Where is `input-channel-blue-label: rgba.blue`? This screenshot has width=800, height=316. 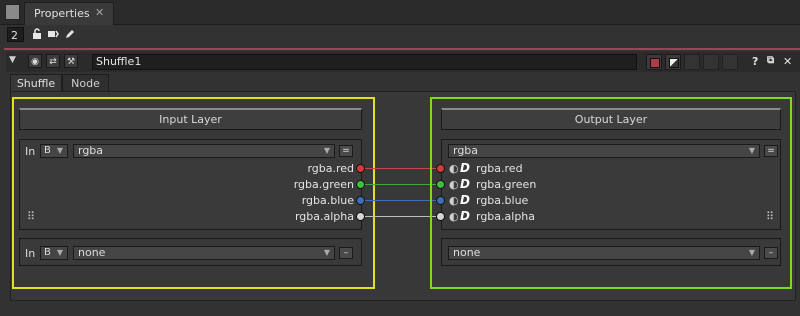 input-channel-blue-label: rgba.blue is located at coordinates (327, 200).